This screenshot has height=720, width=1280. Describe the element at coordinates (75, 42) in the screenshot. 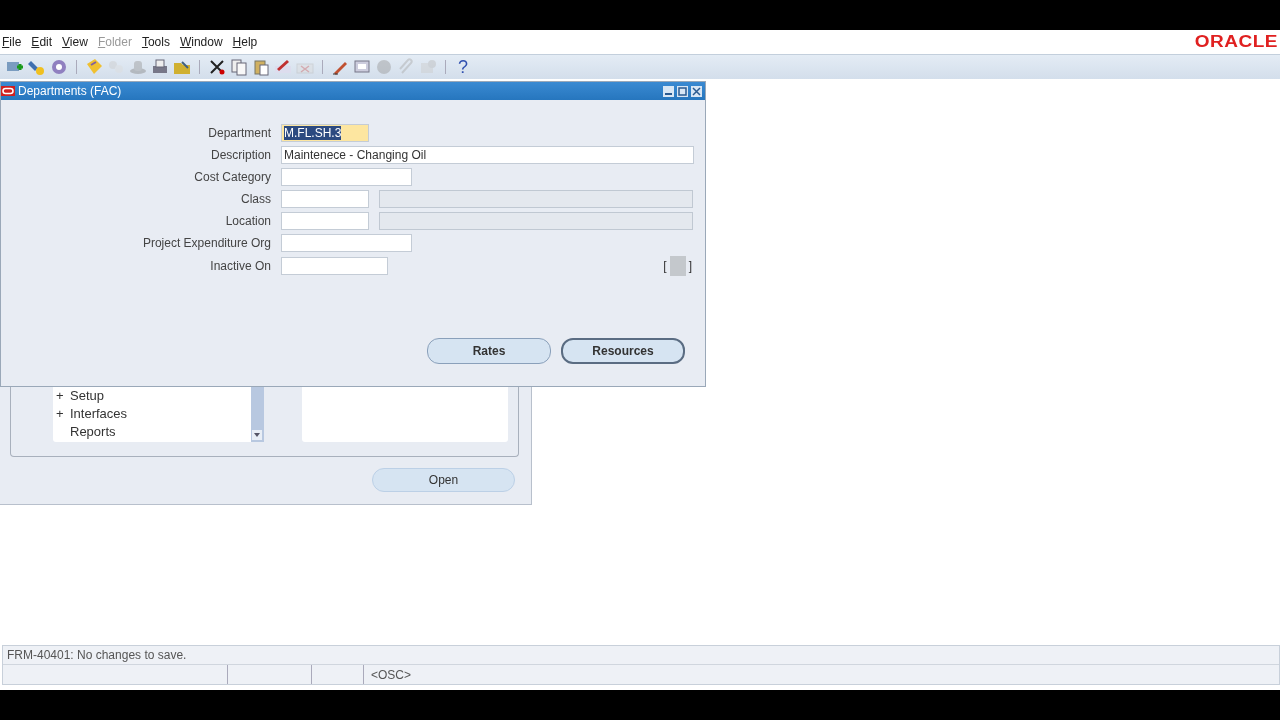

I see `menu-item: View` at that location.